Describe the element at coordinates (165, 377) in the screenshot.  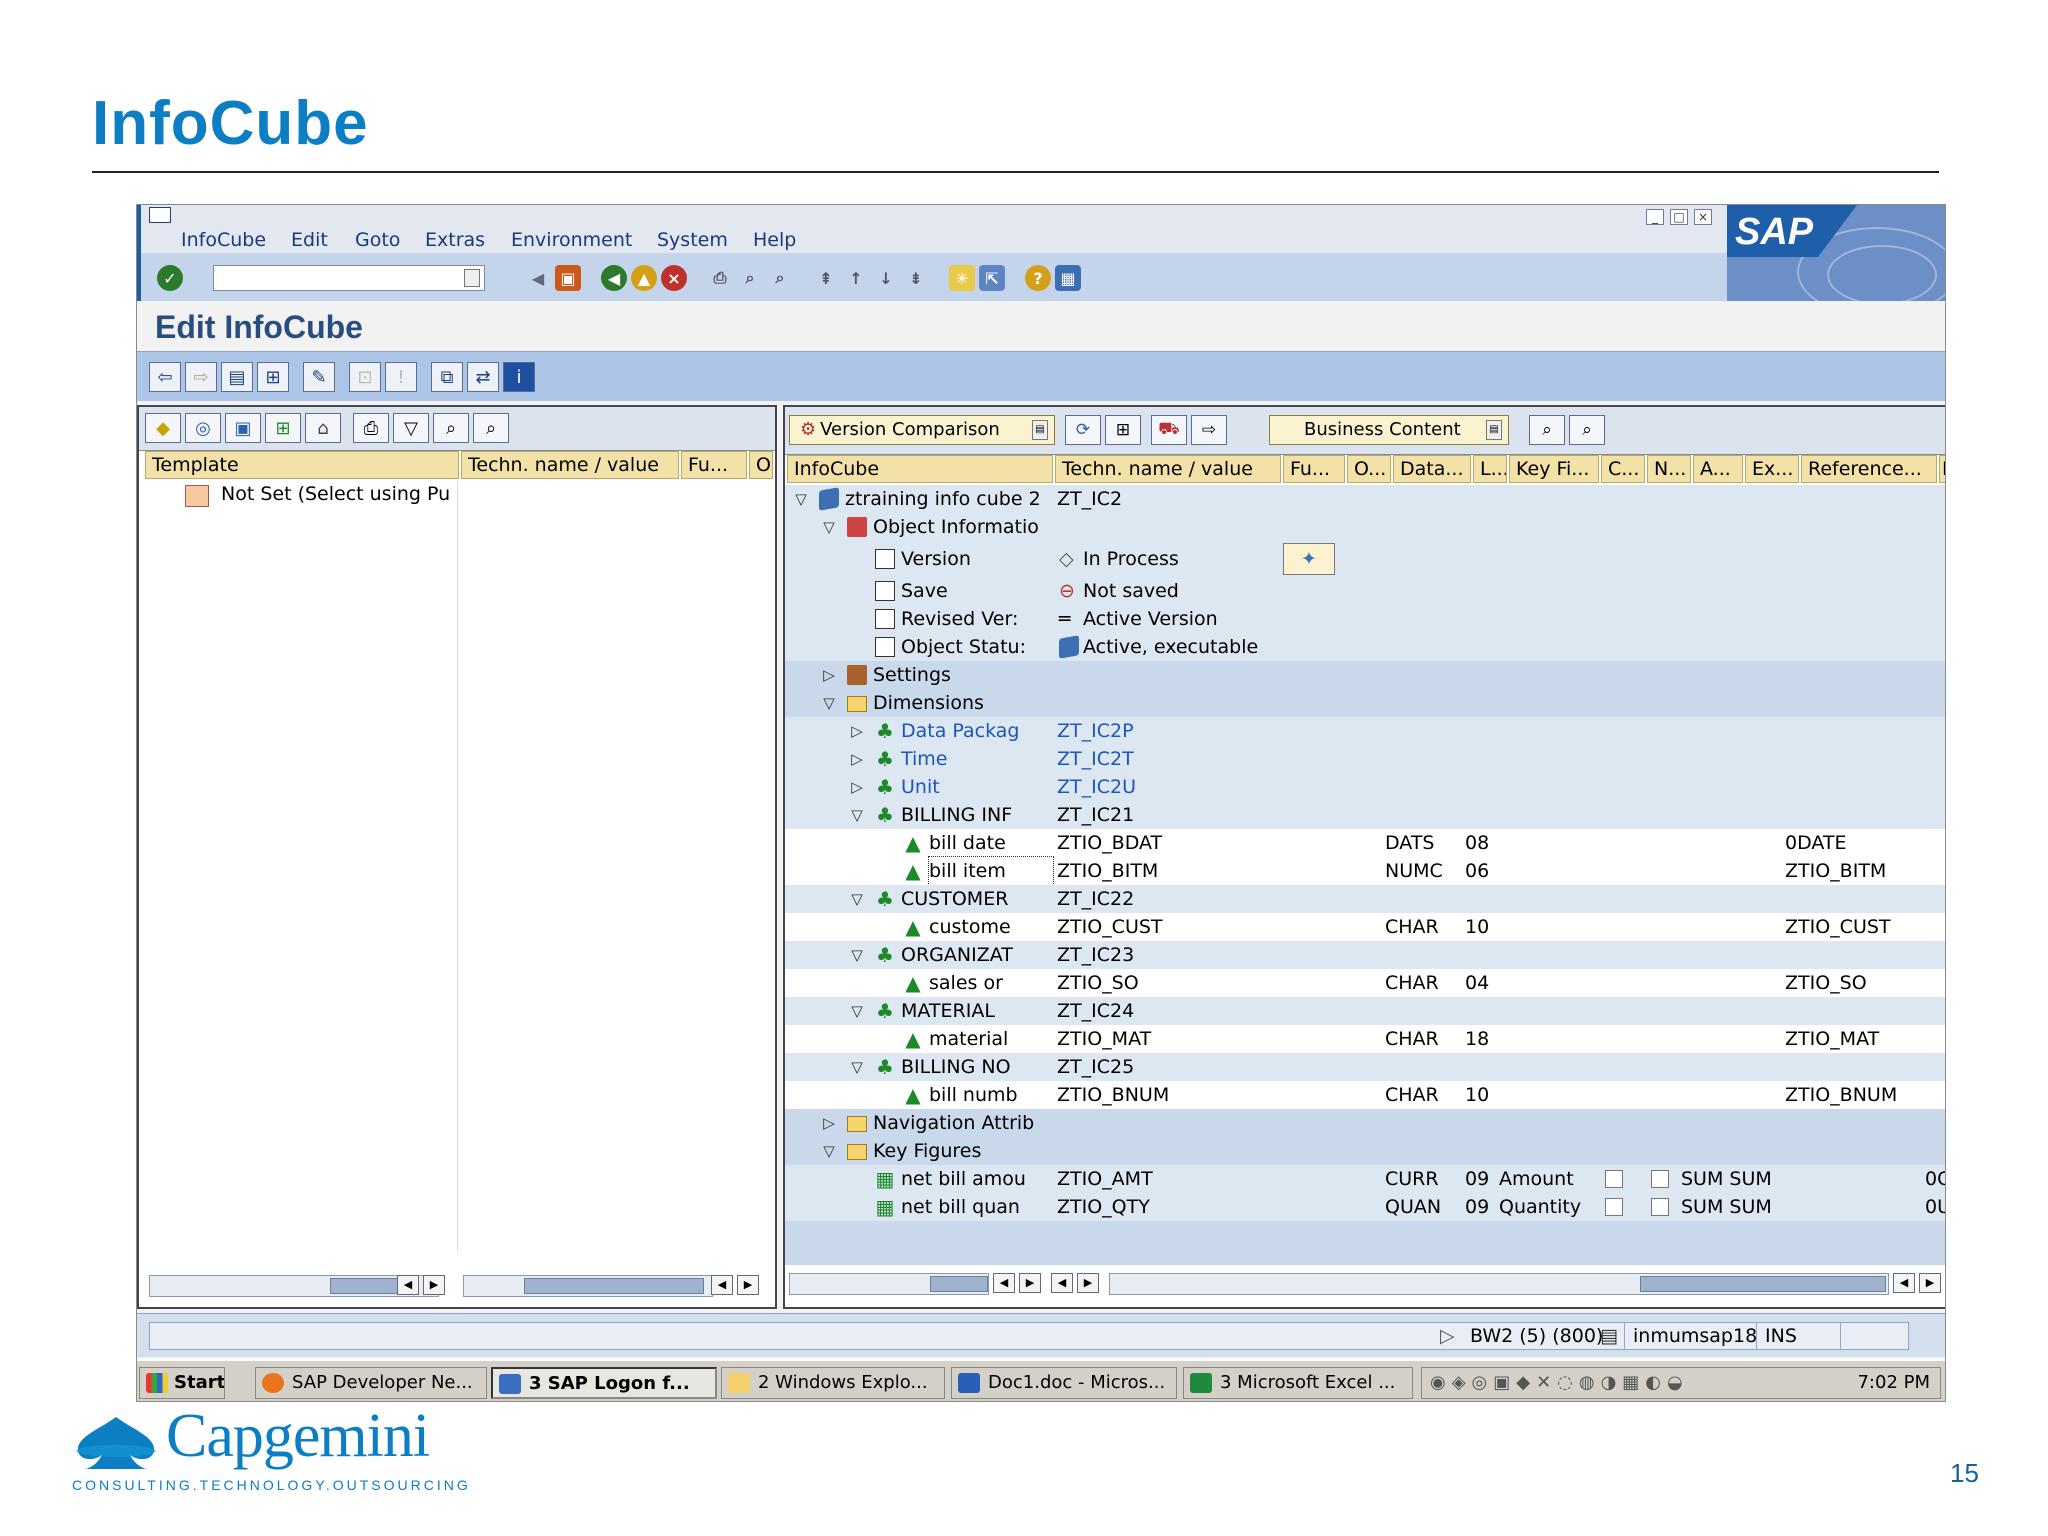
I see `arrow-left-icon: ⇦` at that location.